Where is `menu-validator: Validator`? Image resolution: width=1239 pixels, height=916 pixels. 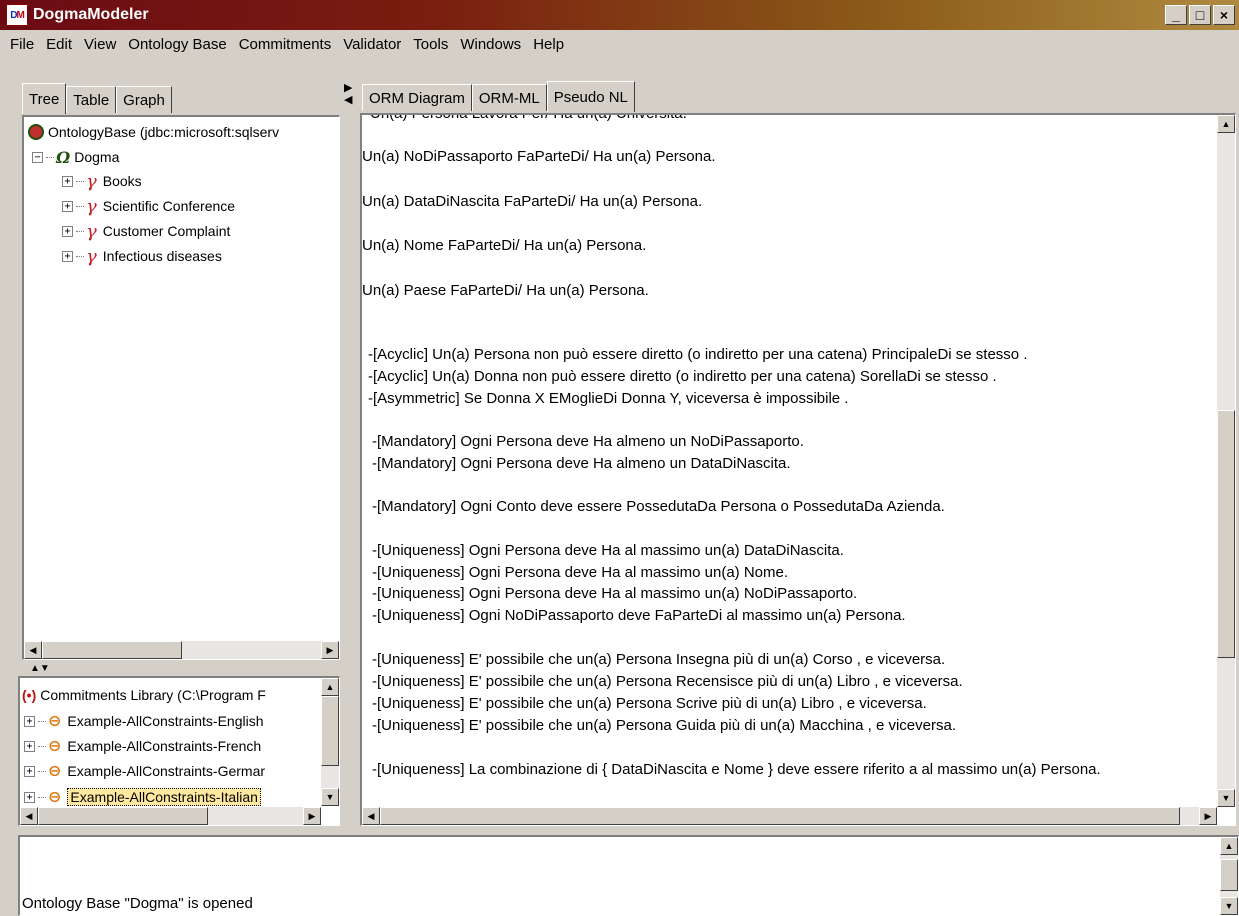
menu-validator: Validator is located at coordinates (372, 44).